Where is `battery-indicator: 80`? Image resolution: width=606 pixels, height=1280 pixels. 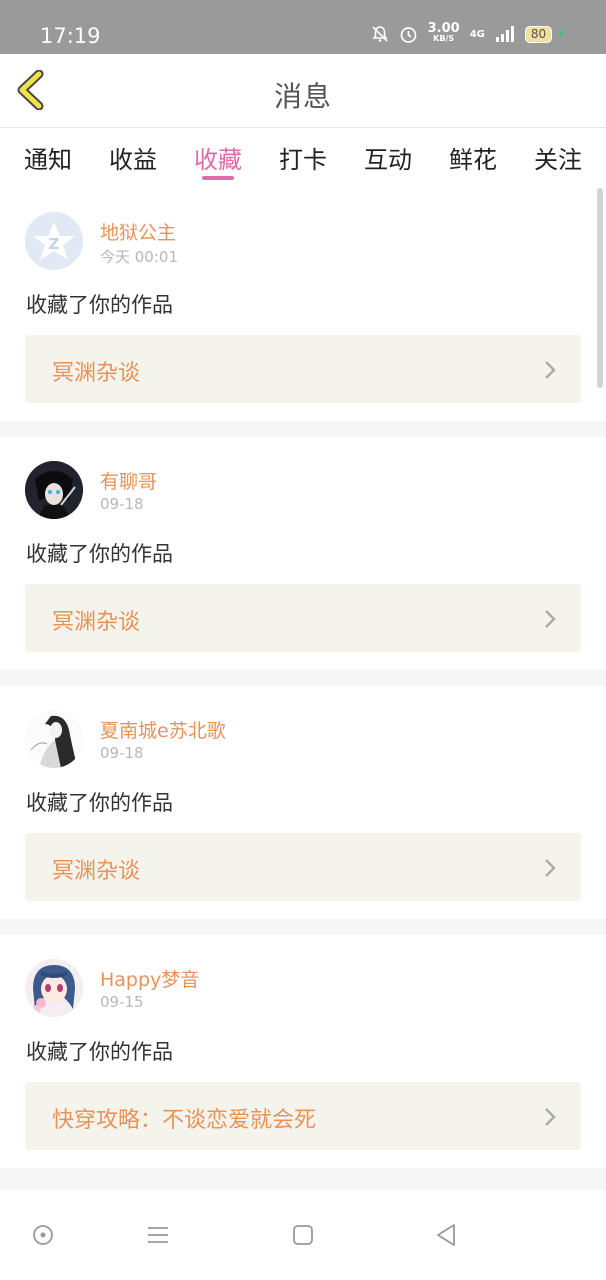
battery-indicator: 80 is located at coordinates (538, 34).